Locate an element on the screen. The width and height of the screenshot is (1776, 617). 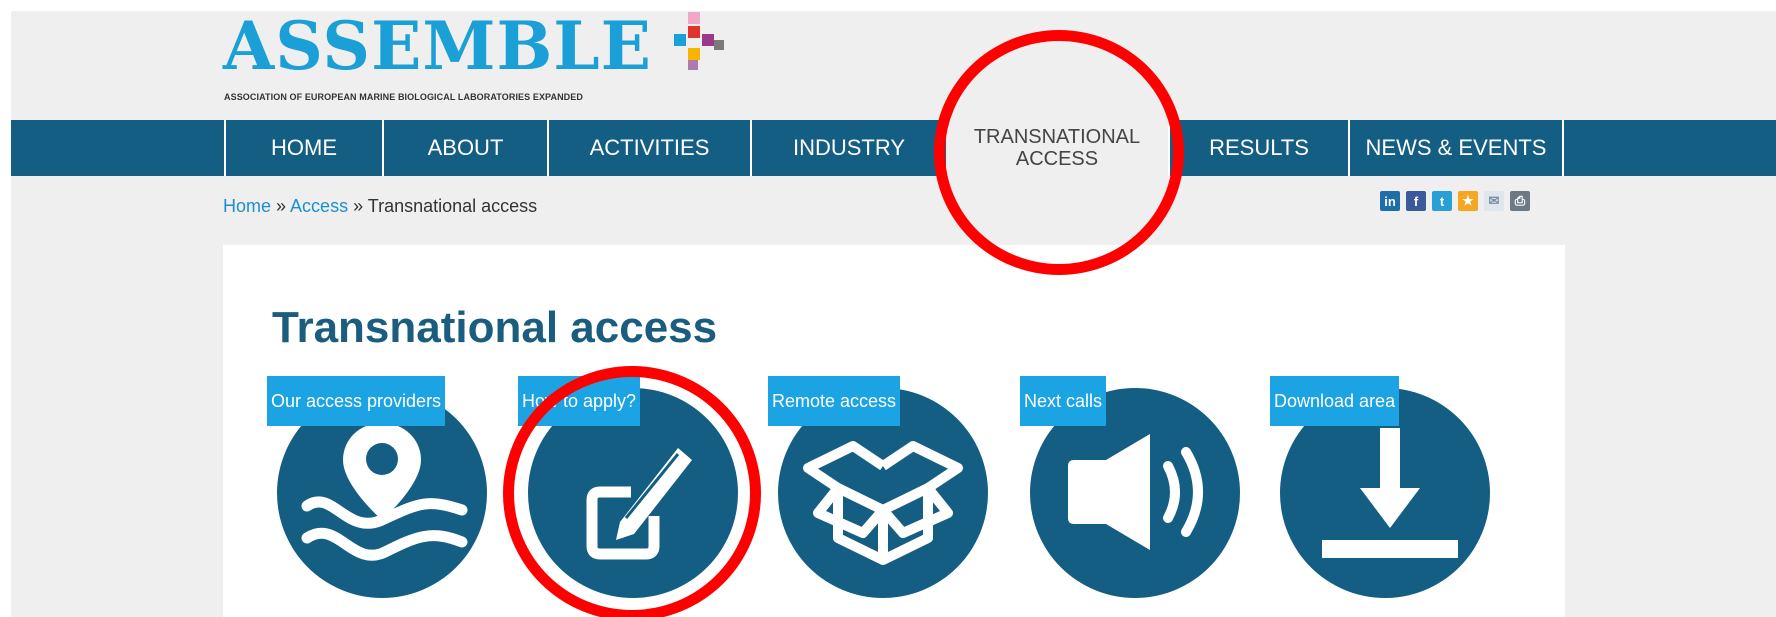
nav-news-events: NEWS & EVENTS is located at coordinates (1456, 148).